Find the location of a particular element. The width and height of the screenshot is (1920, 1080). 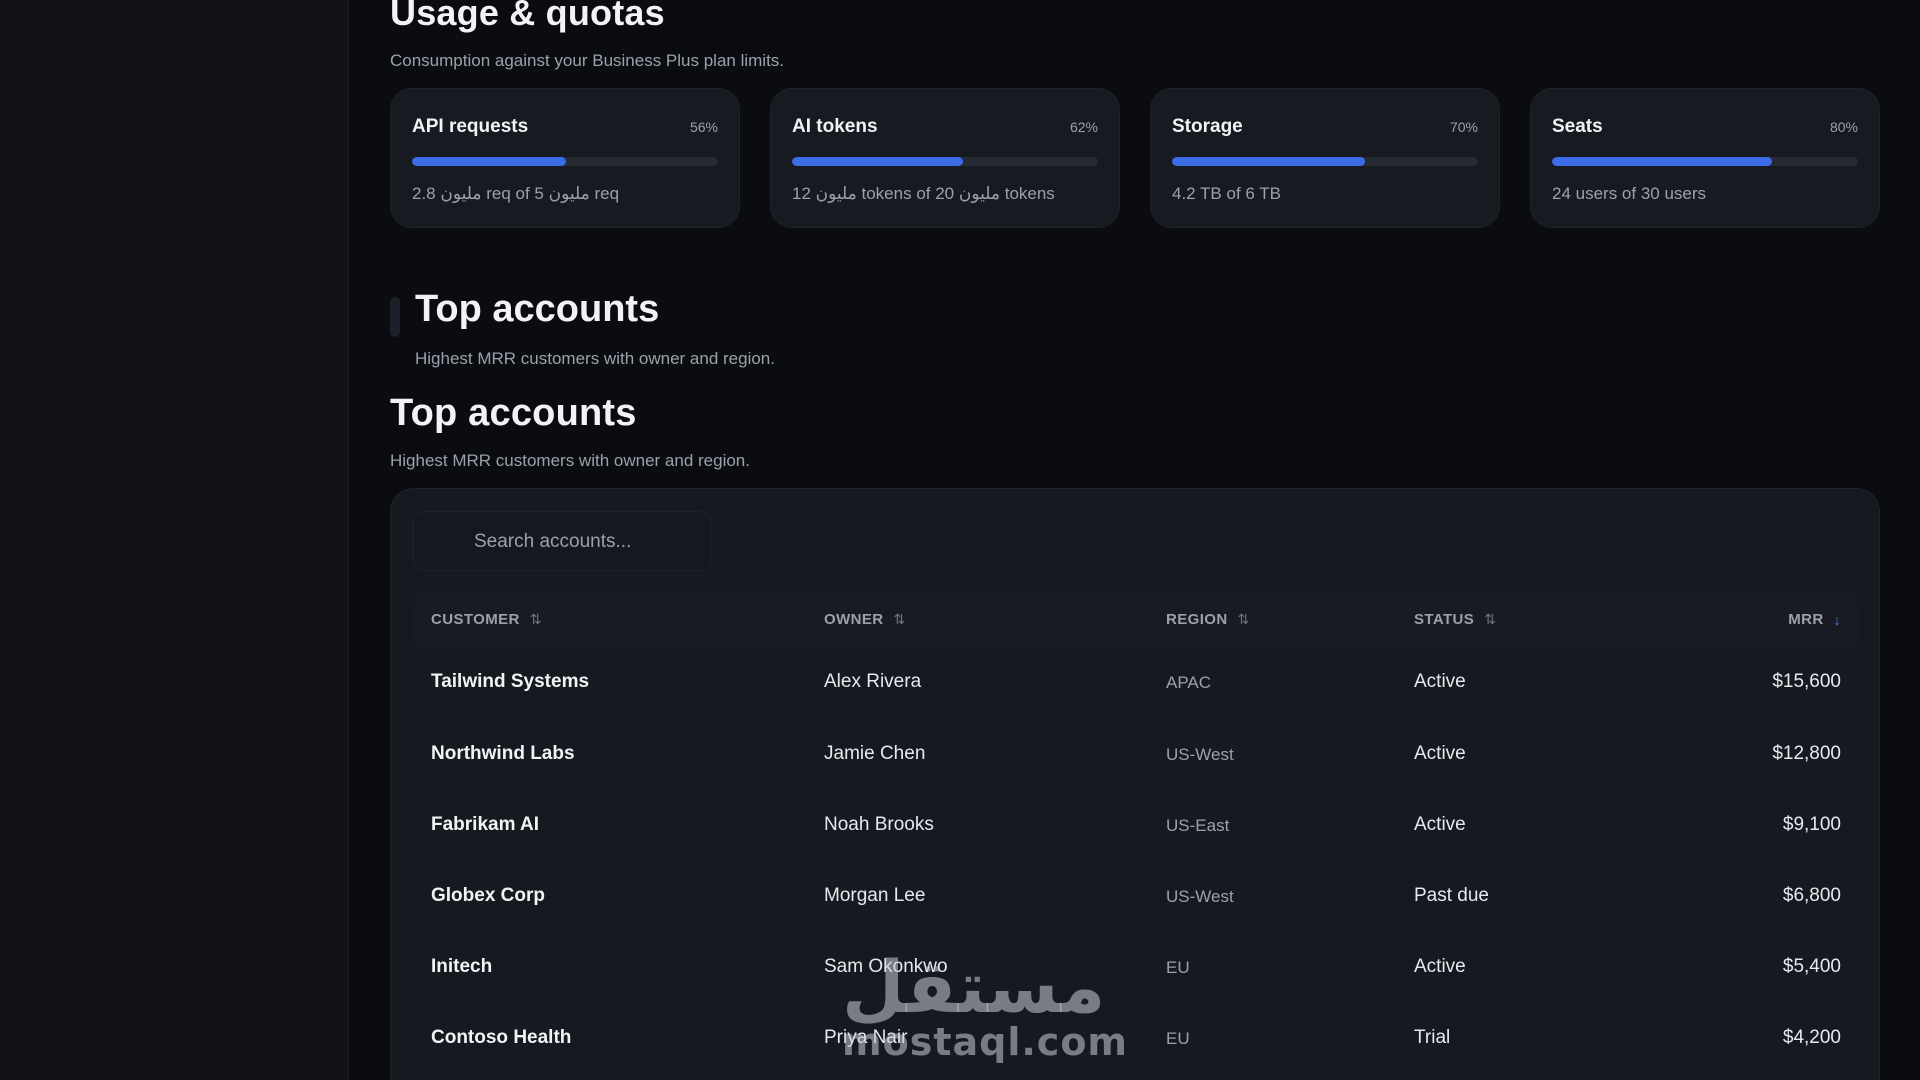

cell-owner: Noah Brooks is located at coordinates (879, 824).